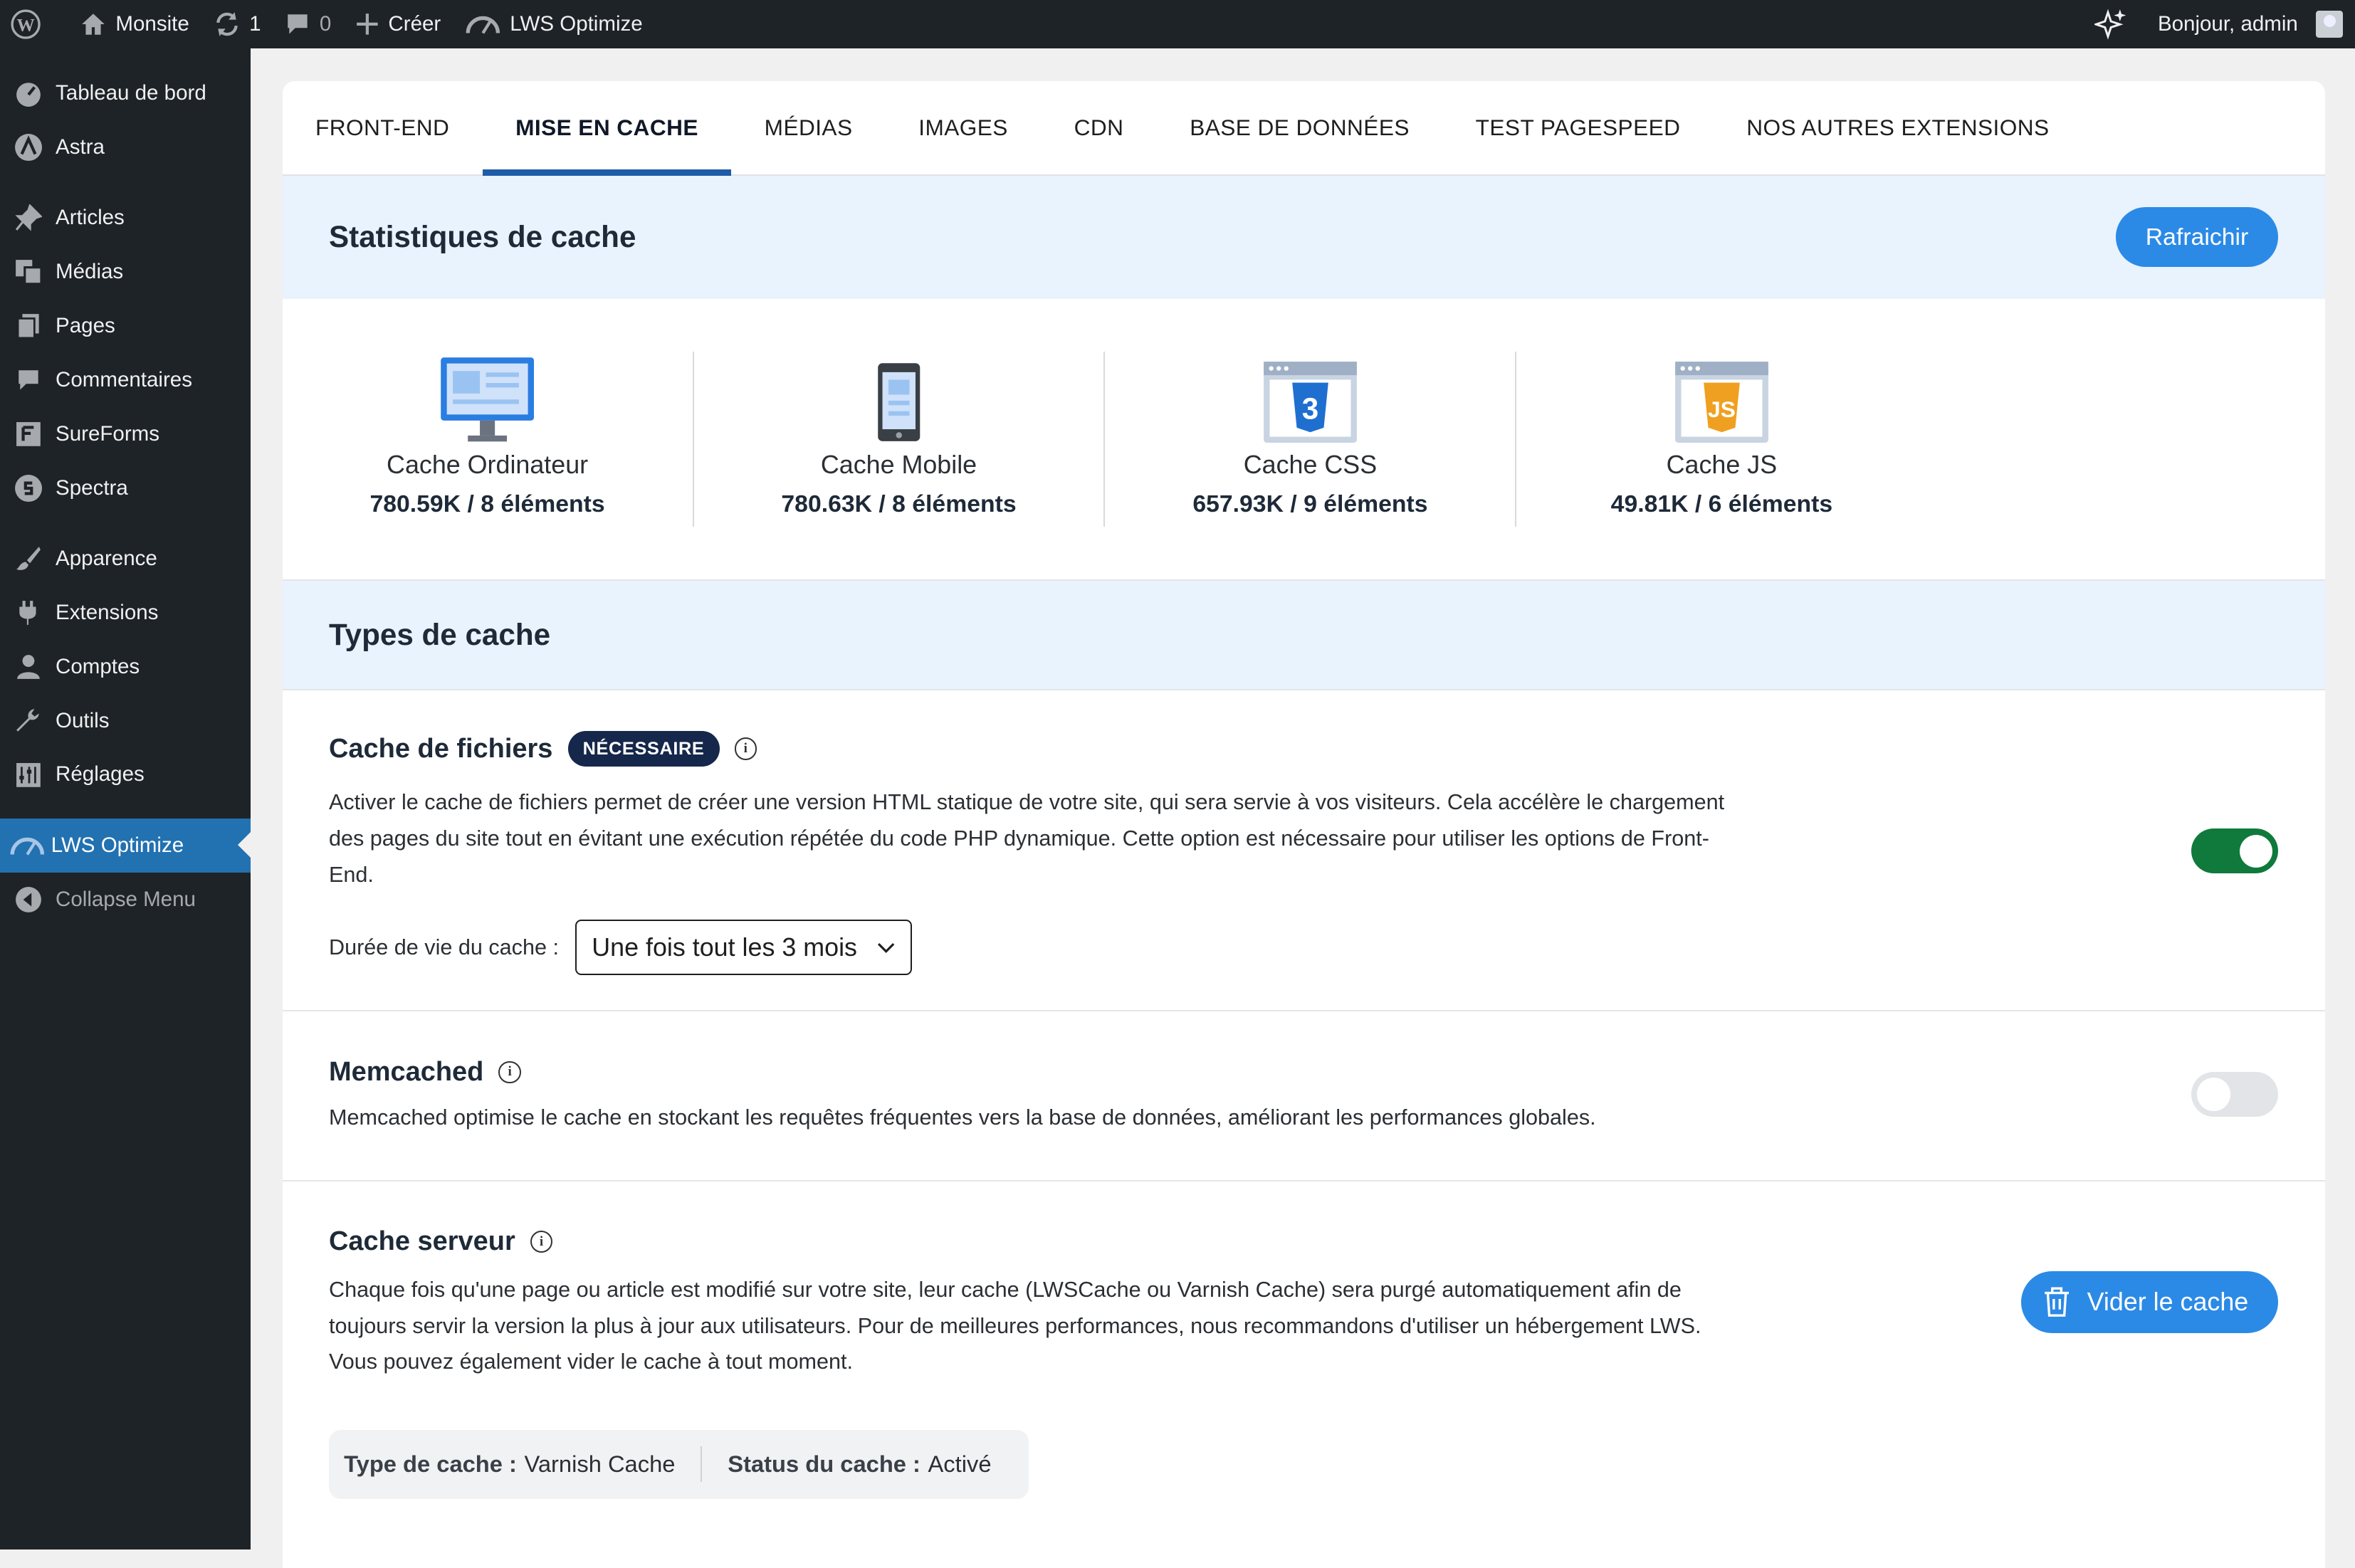 Image resolution: width=2355 pixels, height=1568 pixels. I want to click on sidebar-item-dashboard: Tableau de bord, so click(125, 93).